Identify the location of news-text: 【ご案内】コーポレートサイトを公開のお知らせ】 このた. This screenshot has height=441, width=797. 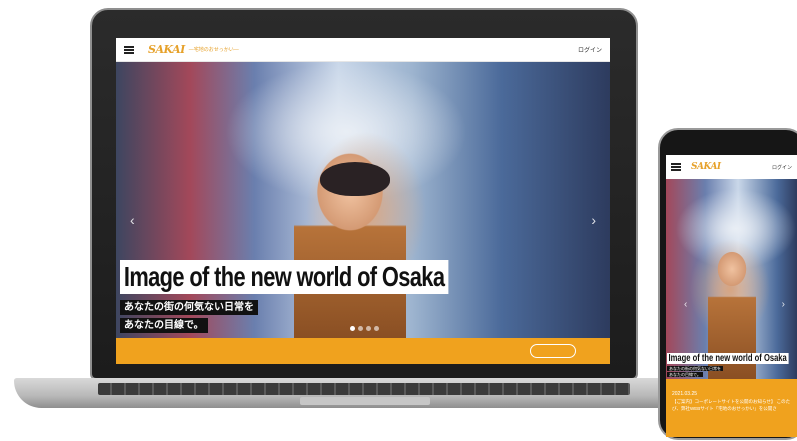
(731, 401).